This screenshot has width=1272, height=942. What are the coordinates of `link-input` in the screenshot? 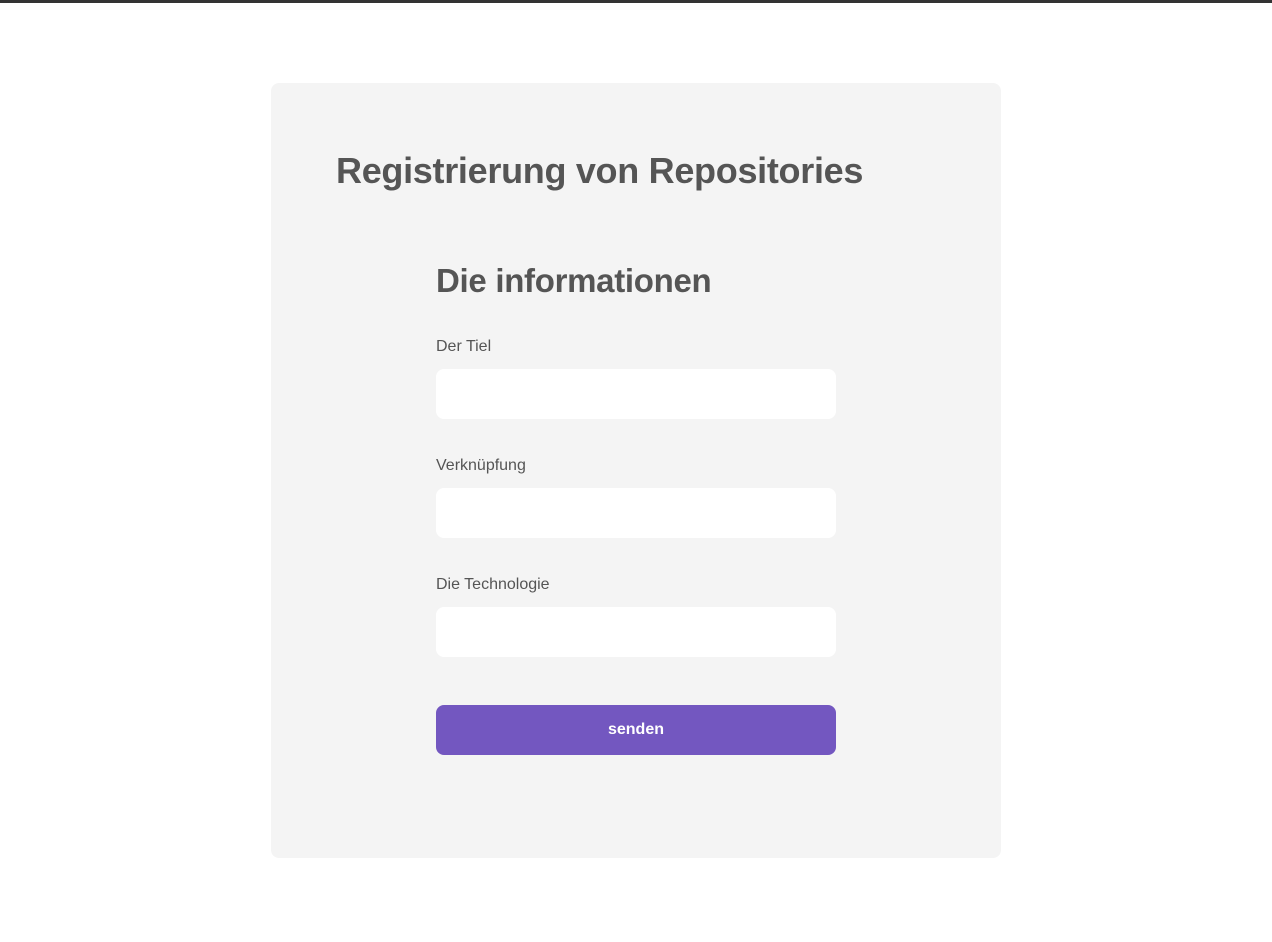 It's located at (636, 513).